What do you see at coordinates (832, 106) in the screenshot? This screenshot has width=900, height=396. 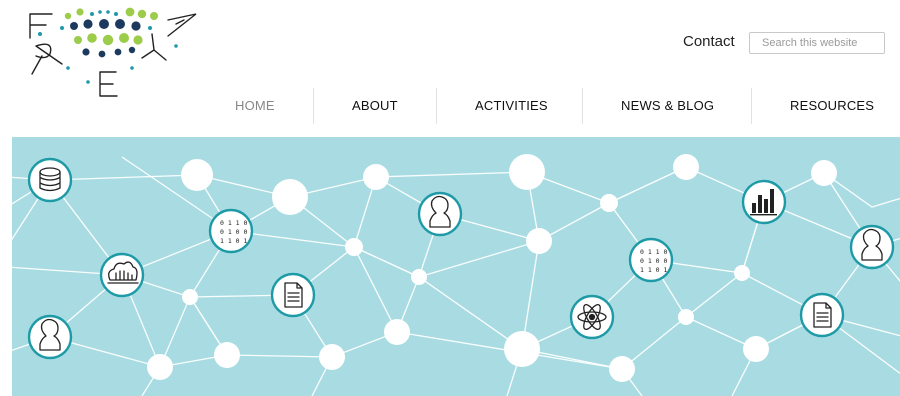 I see `nav-item-resources: RESOURCES` at bounding box center [832, 106].